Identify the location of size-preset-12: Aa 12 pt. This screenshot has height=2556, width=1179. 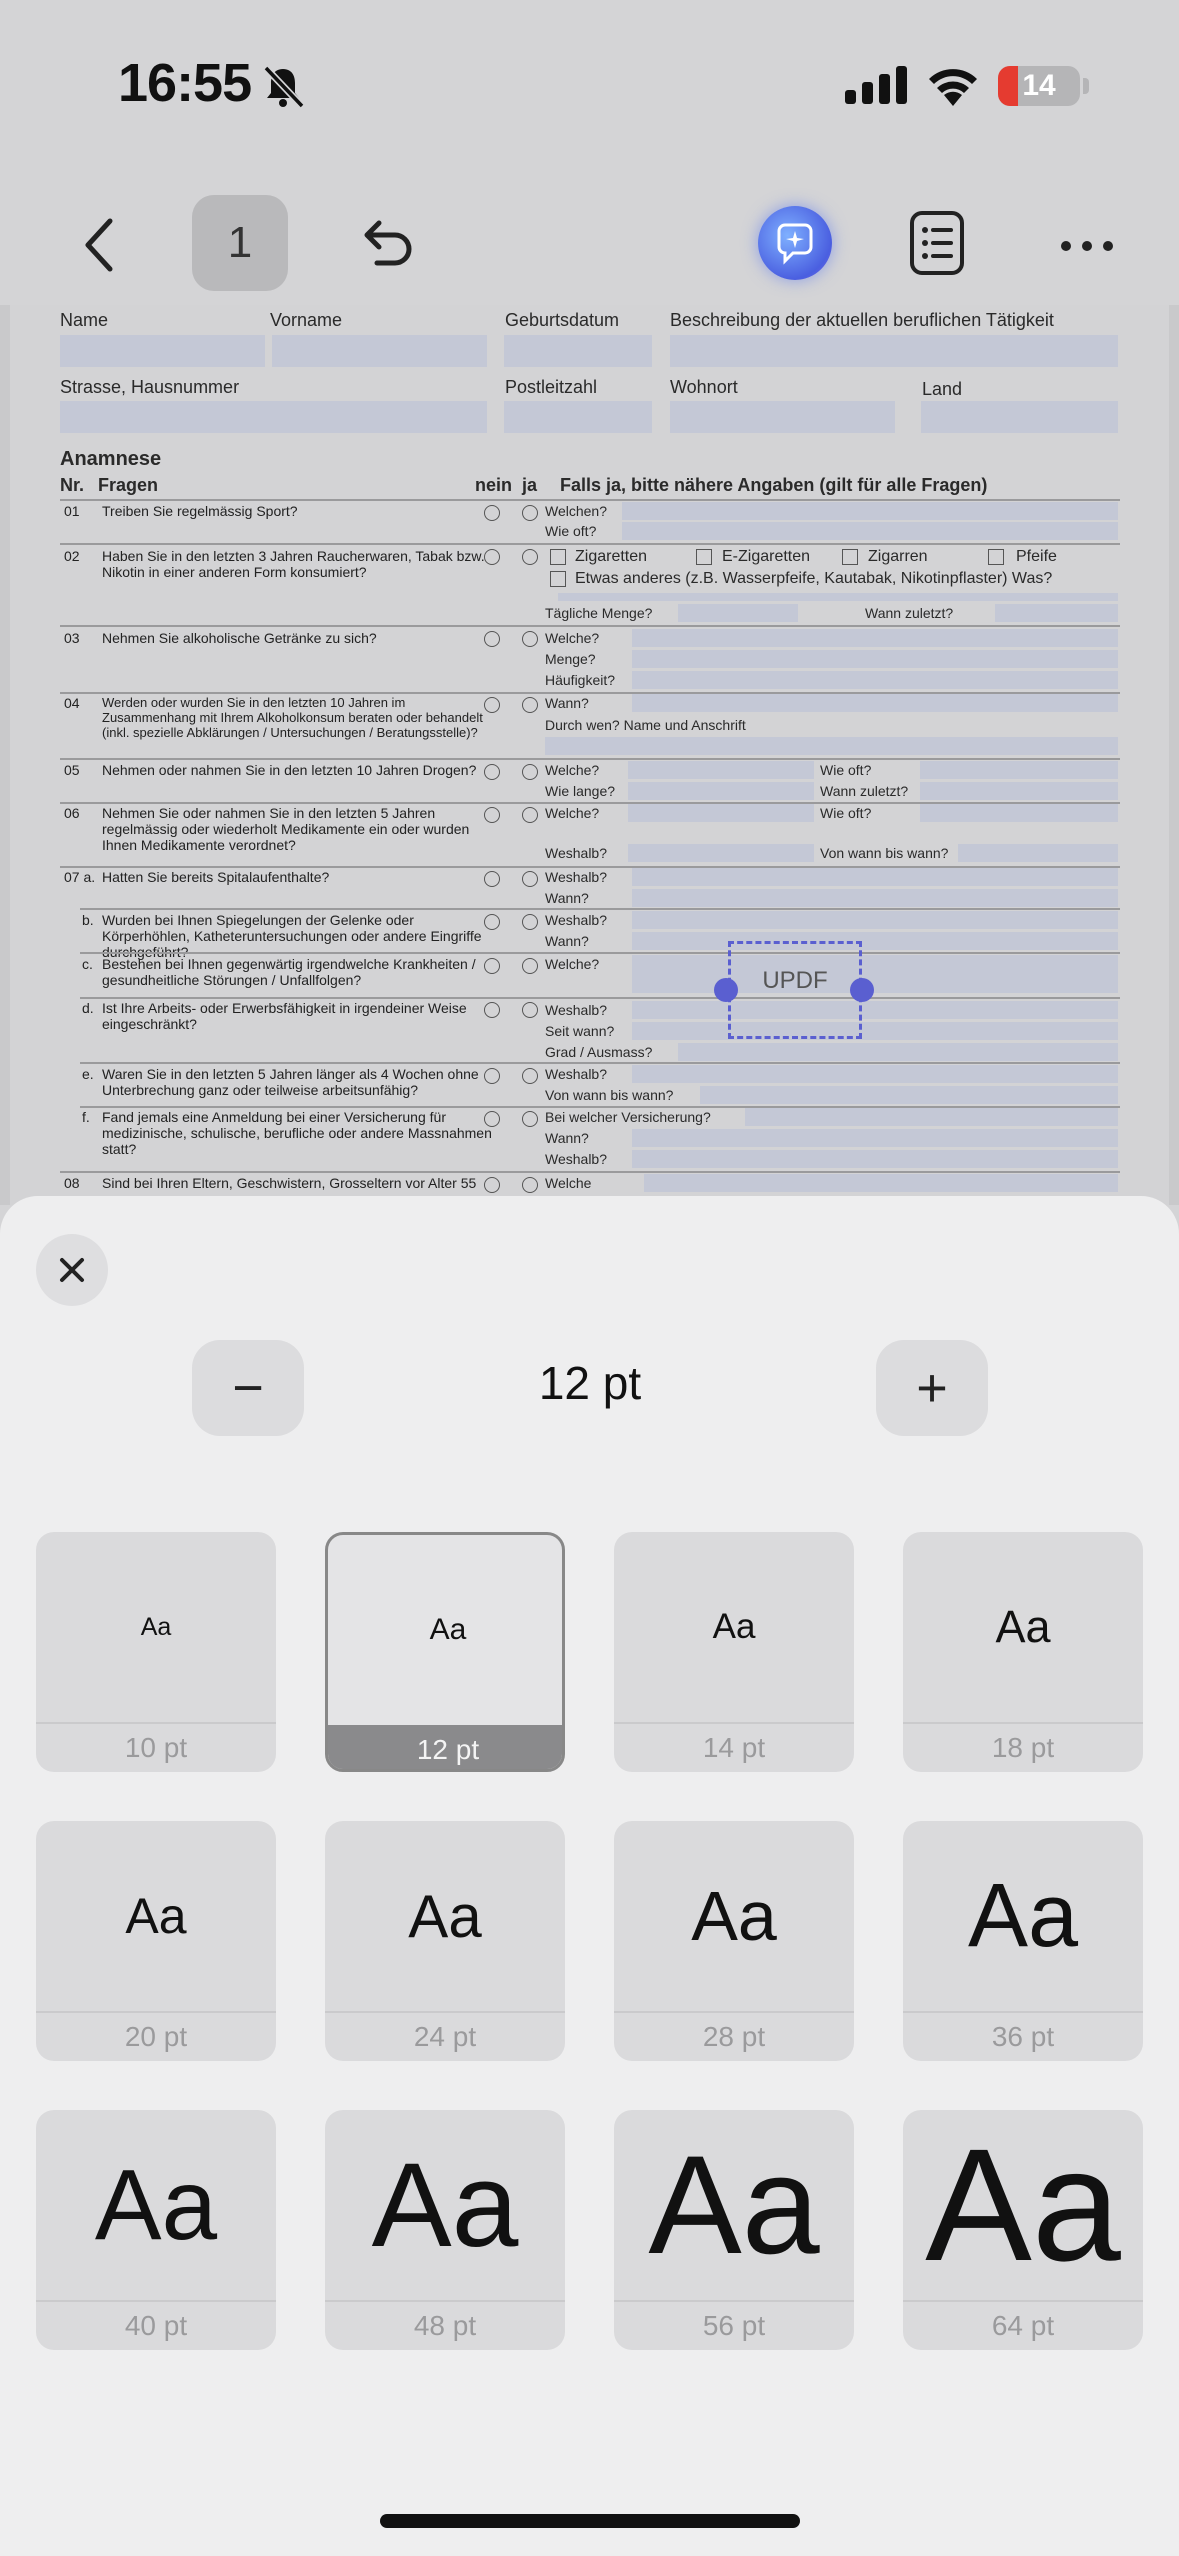
(445, 1652).